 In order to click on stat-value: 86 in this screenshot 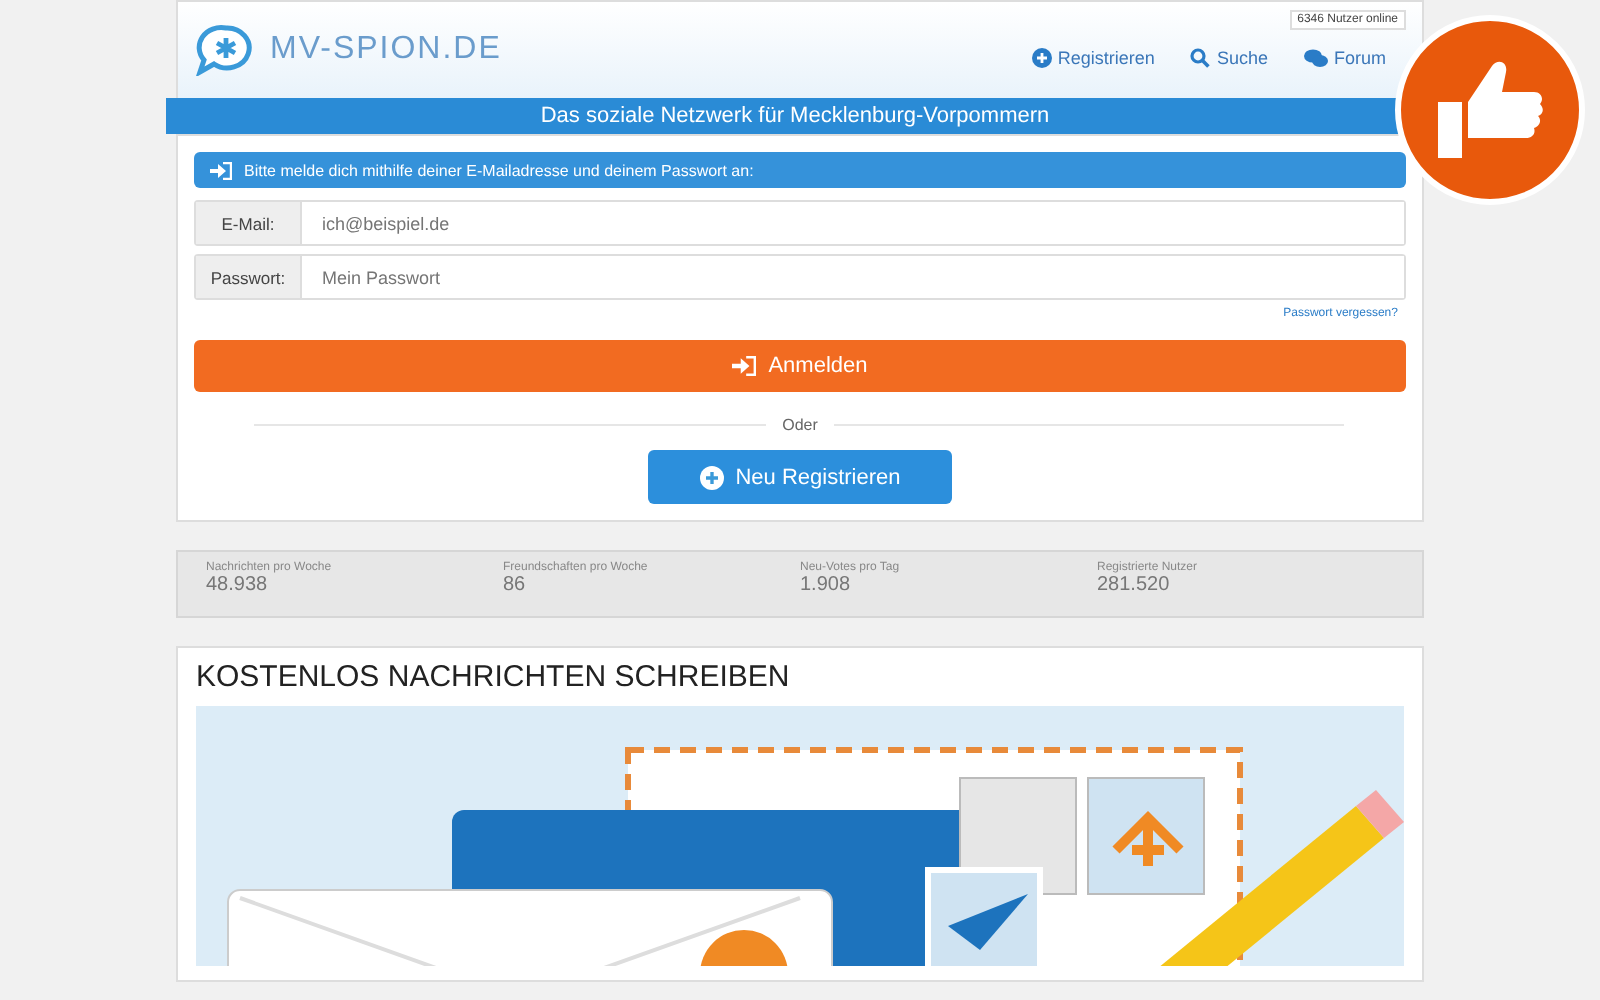, I will do `click(515, 585)`.